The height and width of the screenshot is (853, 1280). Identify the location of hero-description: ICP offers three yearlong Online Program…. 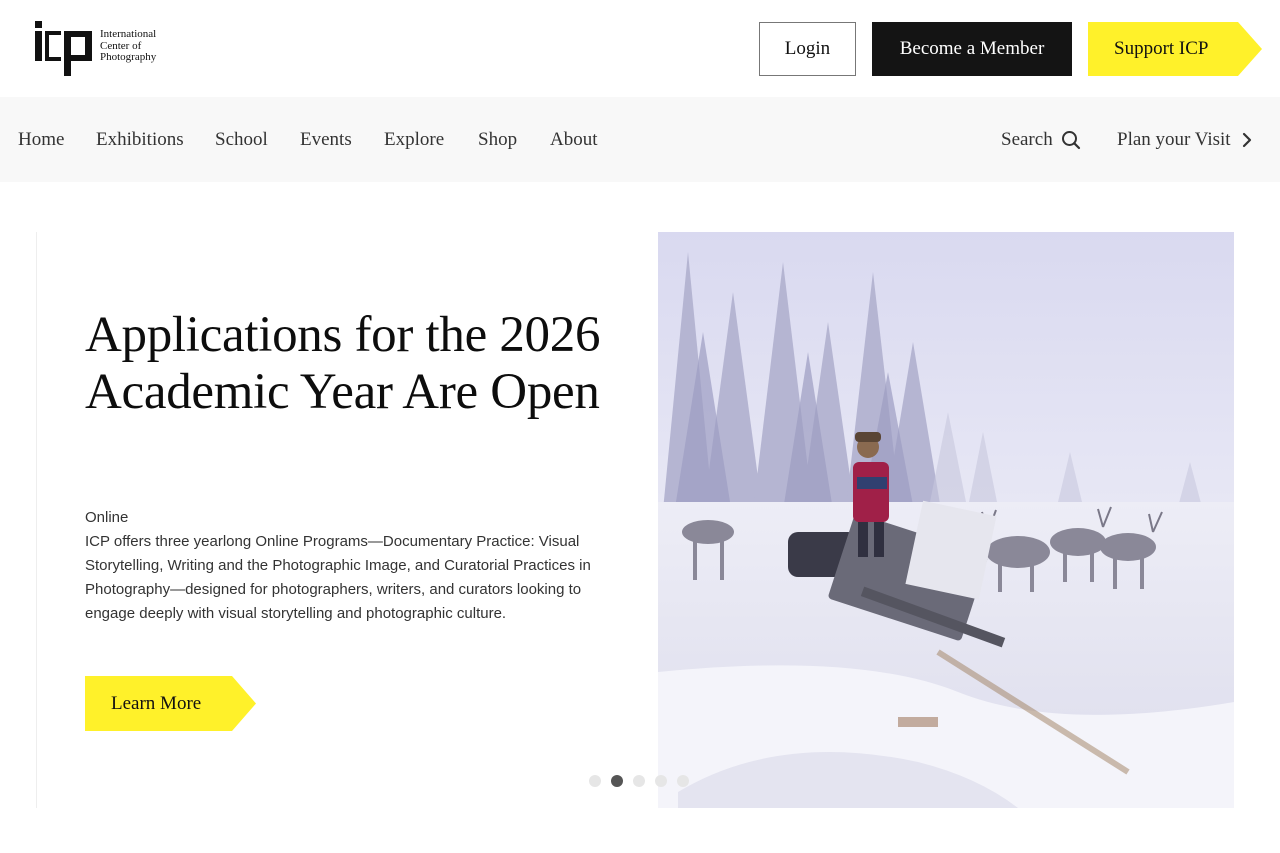
(338, 577).